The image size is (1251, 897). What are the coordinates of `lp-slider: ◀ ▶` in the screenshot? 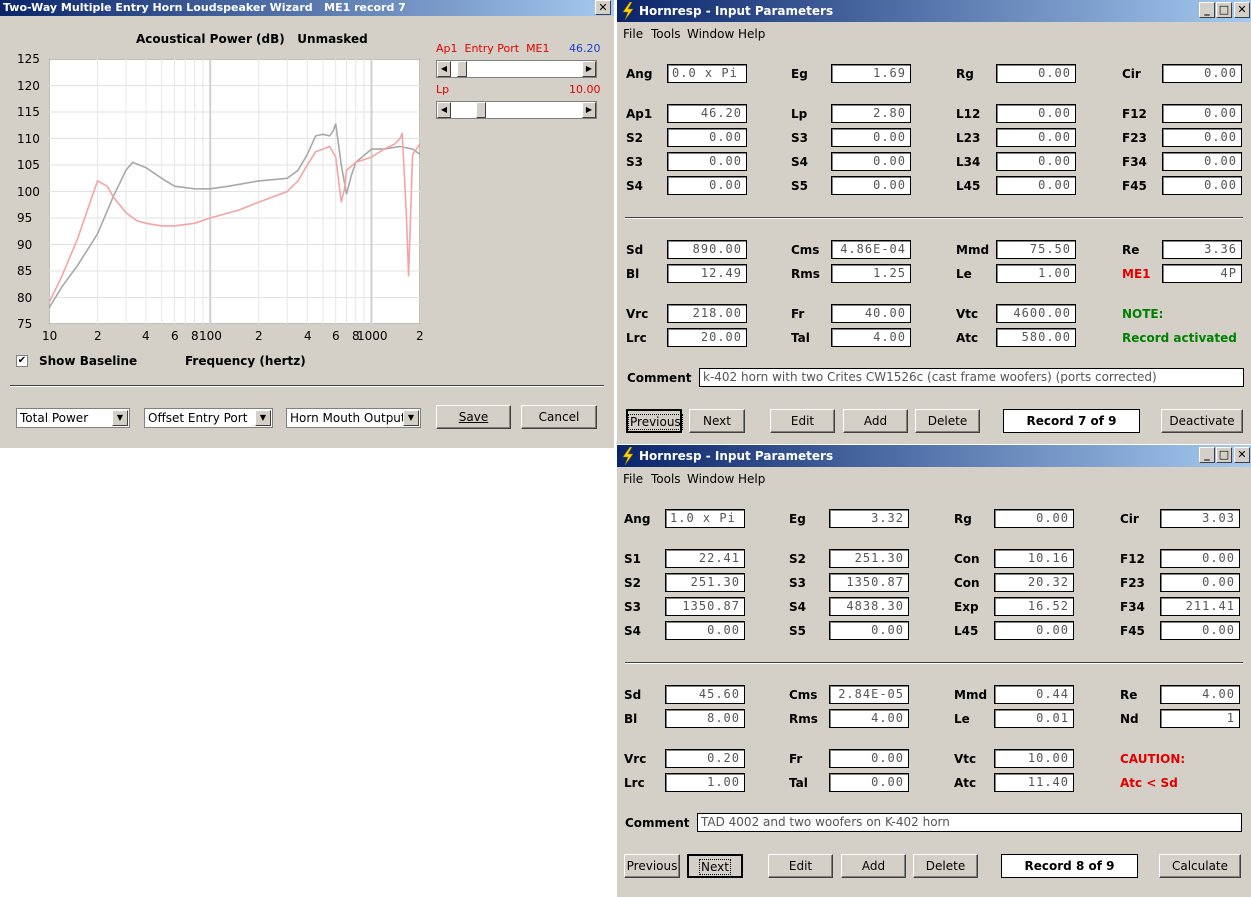 It's located at (516, 110).